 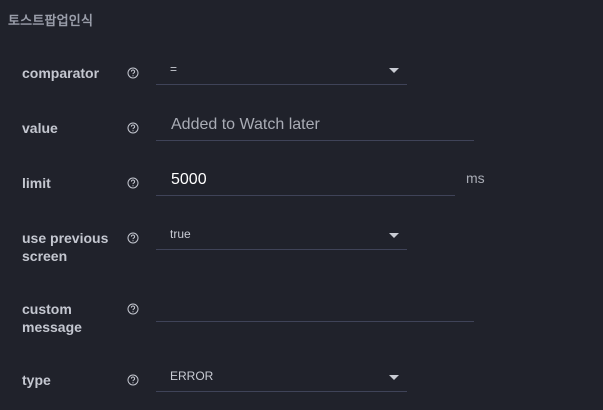 I want to click on type-select: ERROR, so click(x=281, y=377).